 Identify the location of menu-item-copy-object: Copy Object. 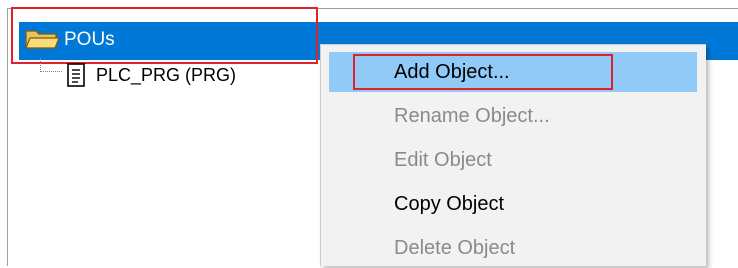
(513, 204).